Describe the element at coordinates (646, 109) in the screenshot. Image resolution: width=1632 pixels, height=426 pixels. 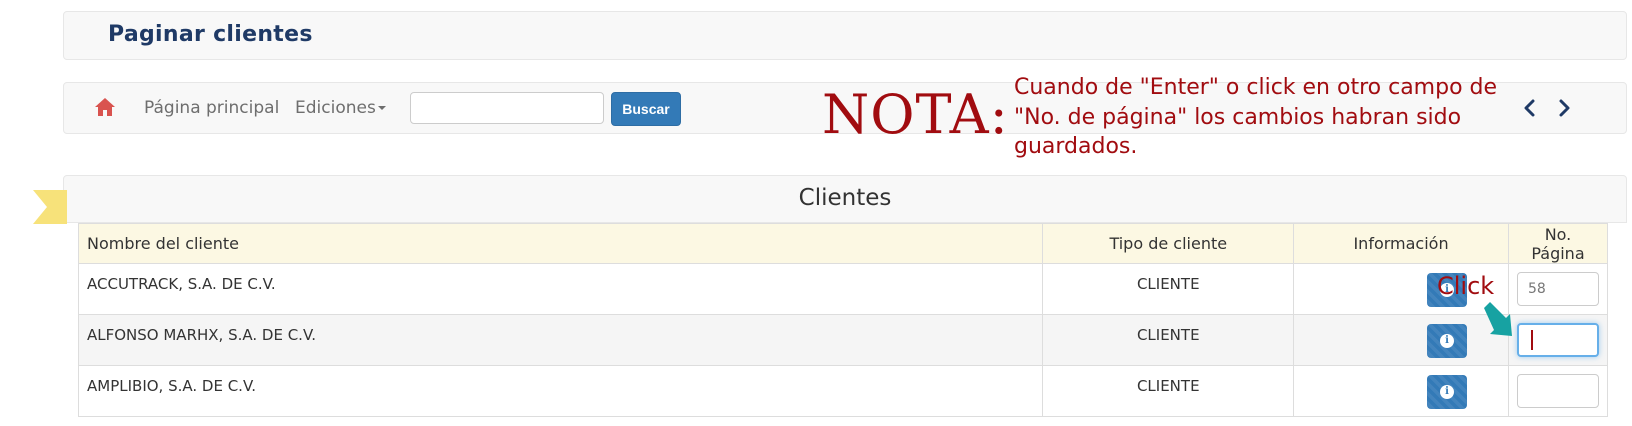
I see `search-button: Buscar` at that location.